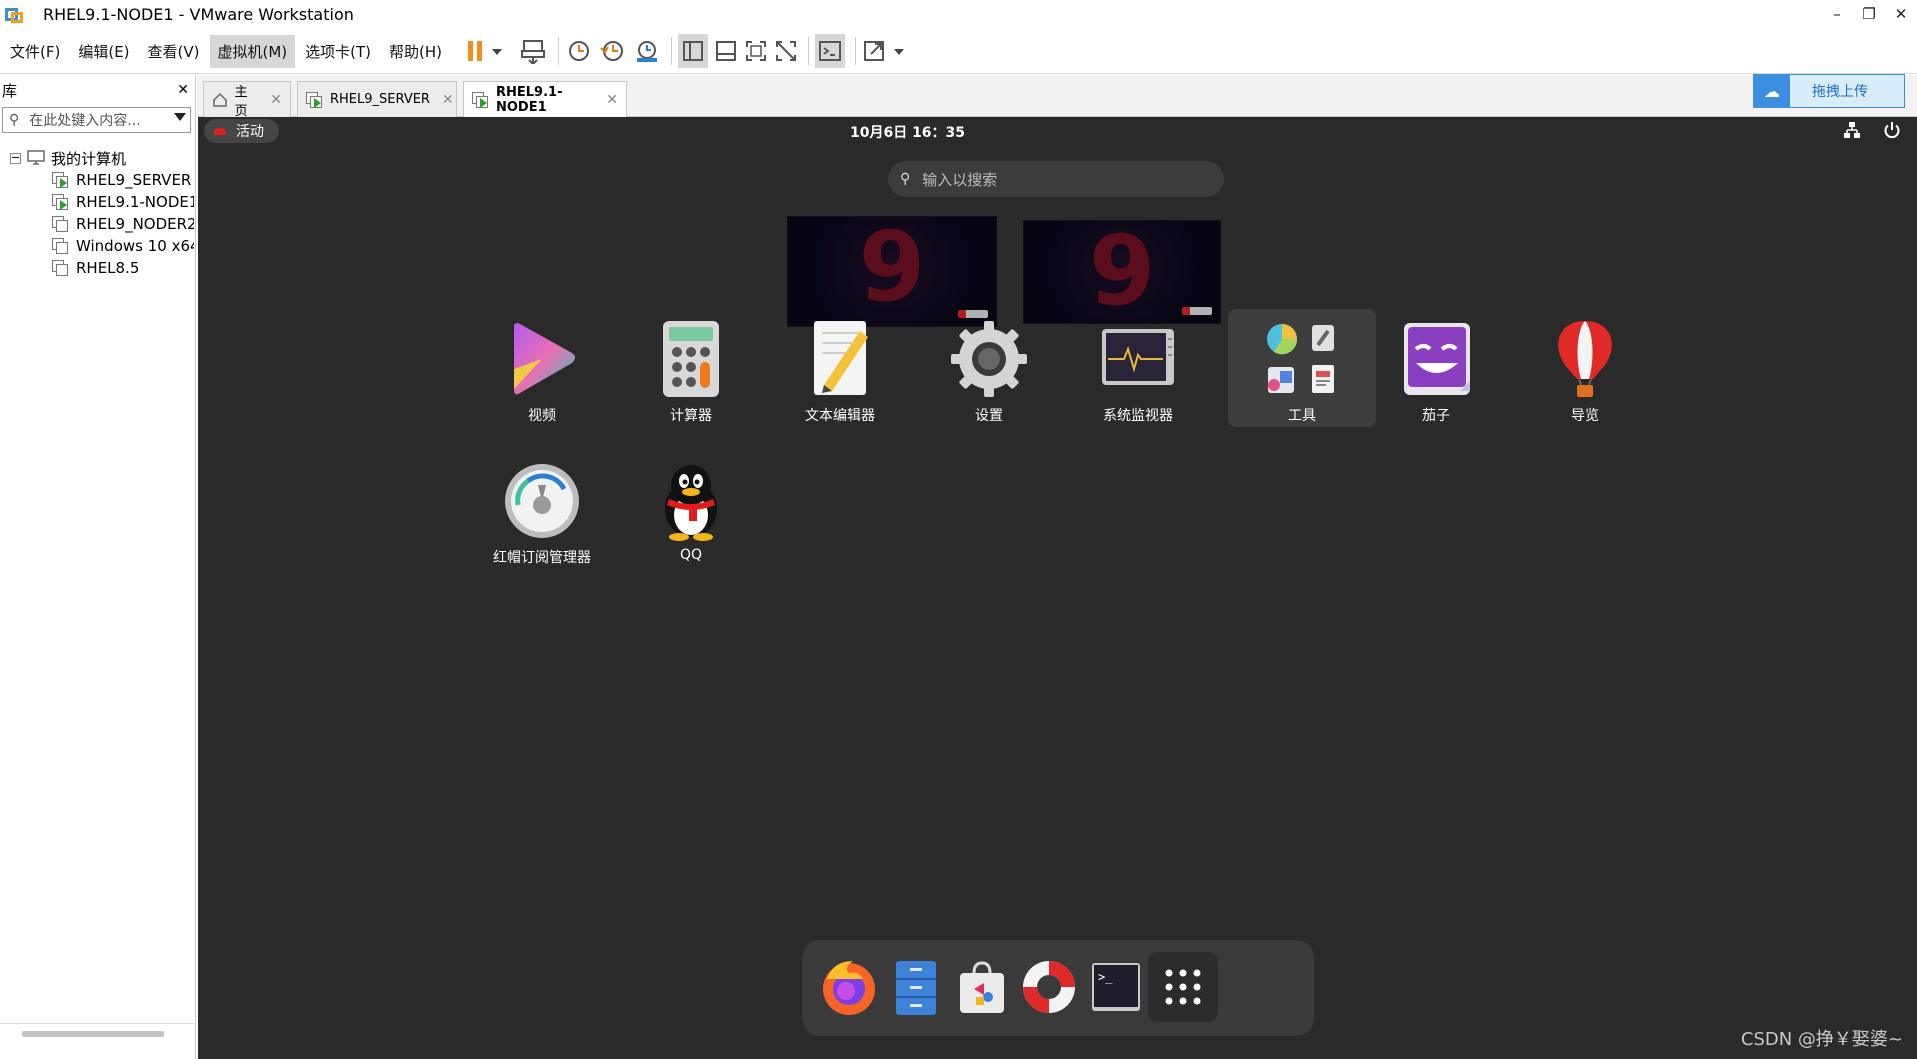  What do you see at coordinates (1183, 987) in the screenshot?
I see `dock-show-apps` at bounding box center [1183, 987].